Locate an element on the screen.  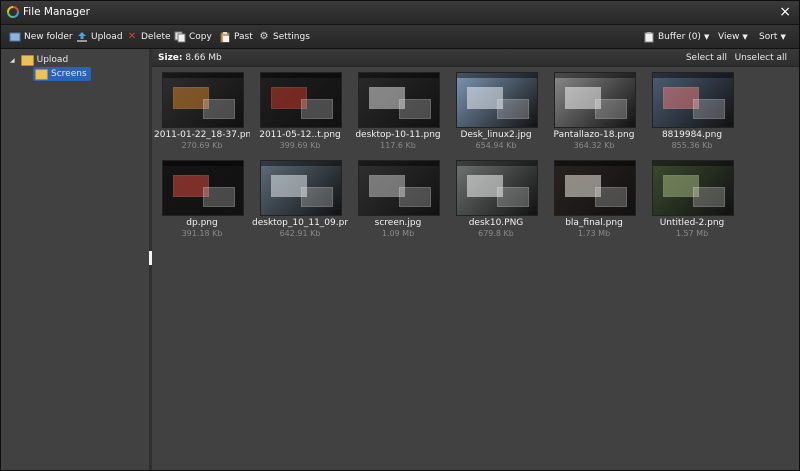
sort-button: Sort ▼ is located at coordinates (772, 37).